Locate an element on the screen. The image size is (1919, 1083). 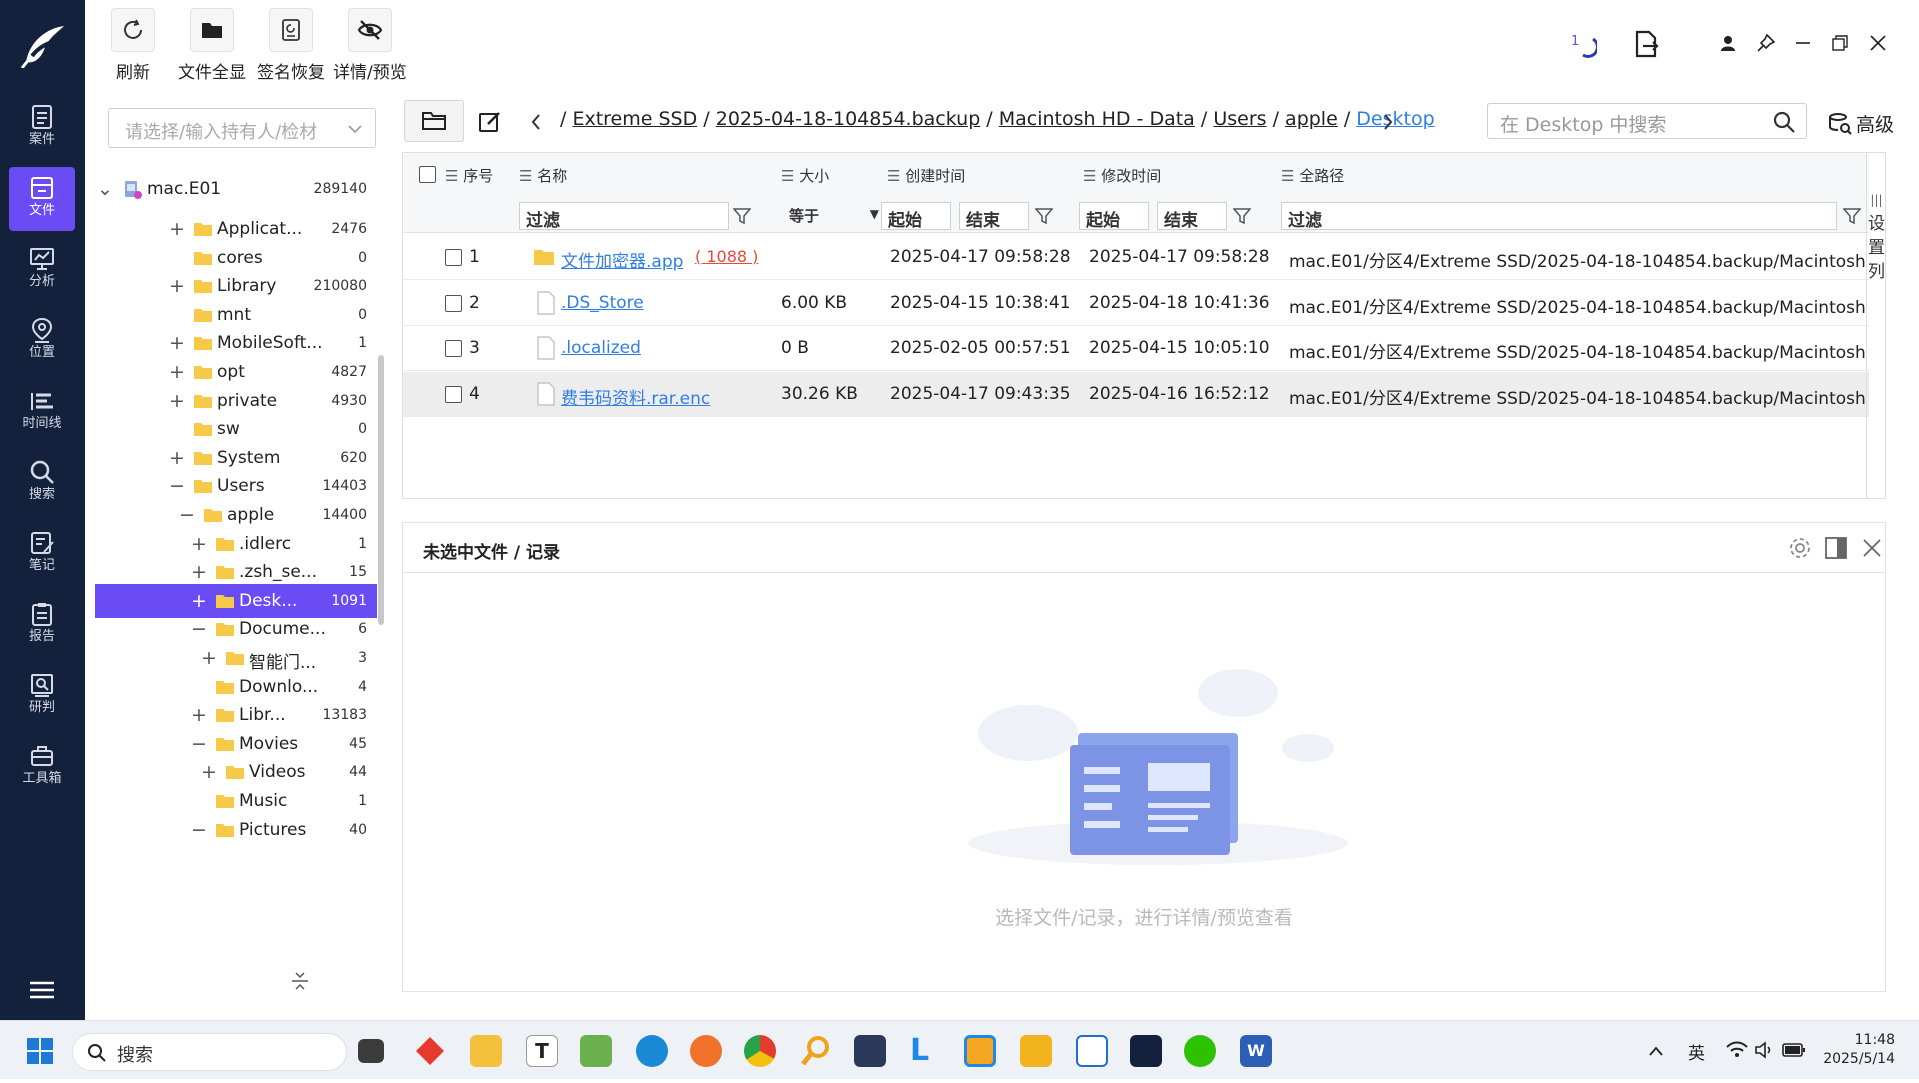
text-editor-icon: T is located at coordinates (542, 1051).